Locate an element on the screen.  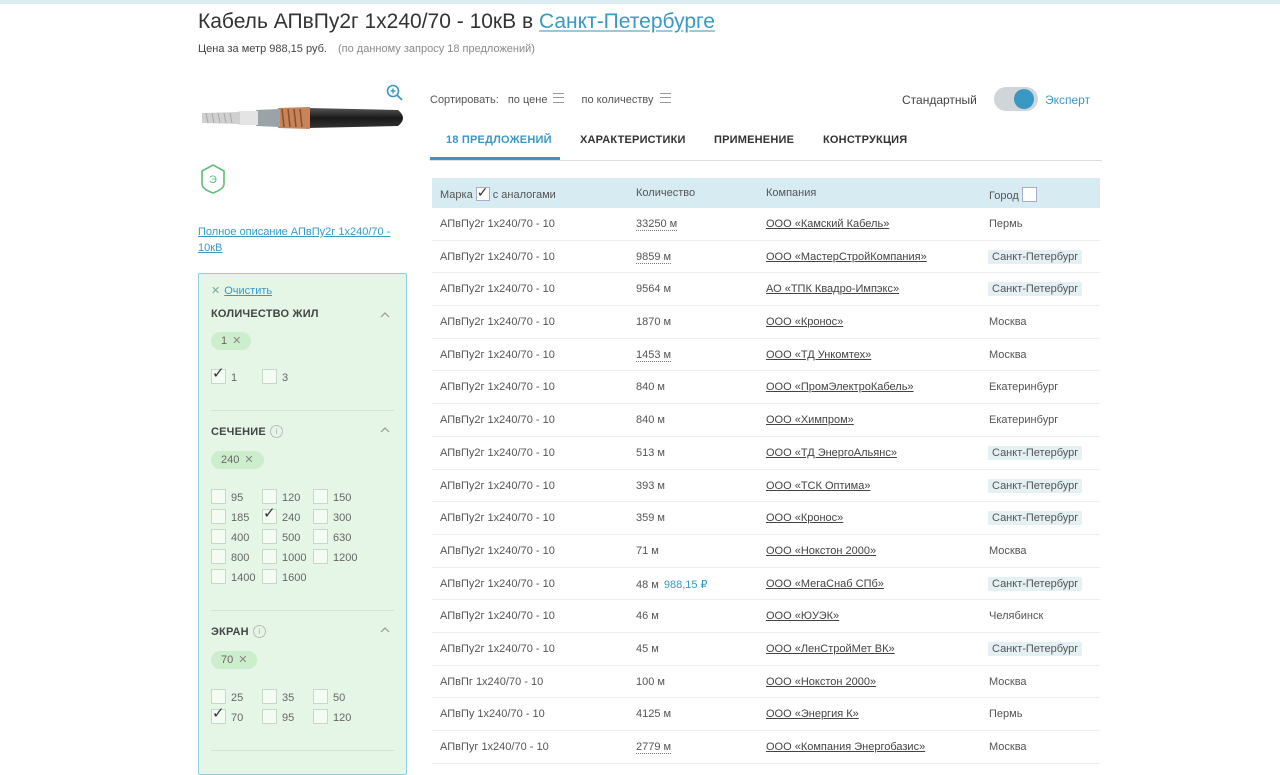
company-link: ООО «МегаСнаб СПб» is located at coordinates (825, 584).